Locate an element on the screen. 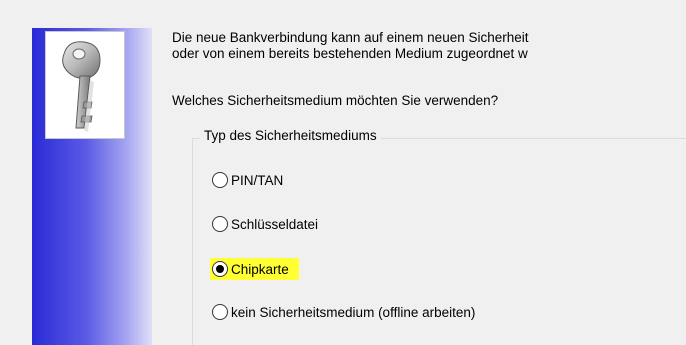 Image resolution: width=686 pixels, height=345 pixels. groupbox-title: Typ des Sicherheitsmediums is located at coordinates (290, 135).